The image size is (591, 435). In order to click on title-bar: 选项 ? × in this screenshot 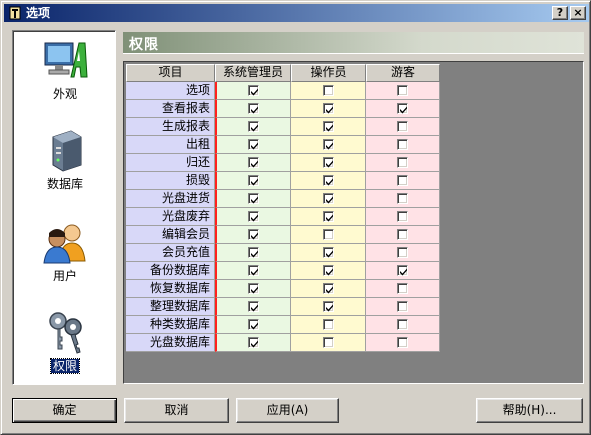, I will do `click(296, 13)`.